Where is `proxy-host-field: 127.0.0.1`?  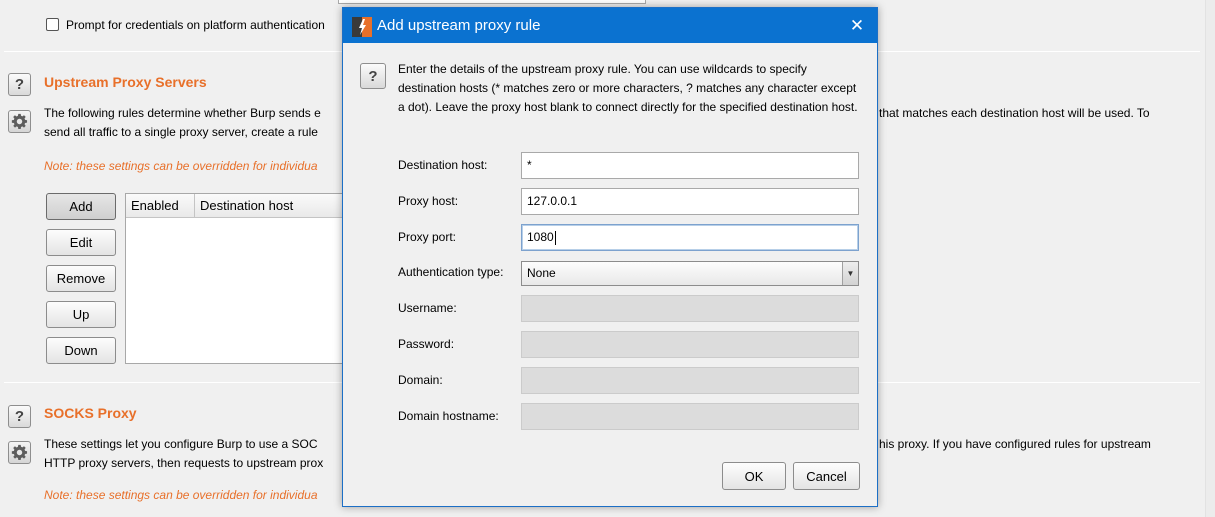
proxy-host-field: 127.0.0.1 is located at coordinates (690, 201).